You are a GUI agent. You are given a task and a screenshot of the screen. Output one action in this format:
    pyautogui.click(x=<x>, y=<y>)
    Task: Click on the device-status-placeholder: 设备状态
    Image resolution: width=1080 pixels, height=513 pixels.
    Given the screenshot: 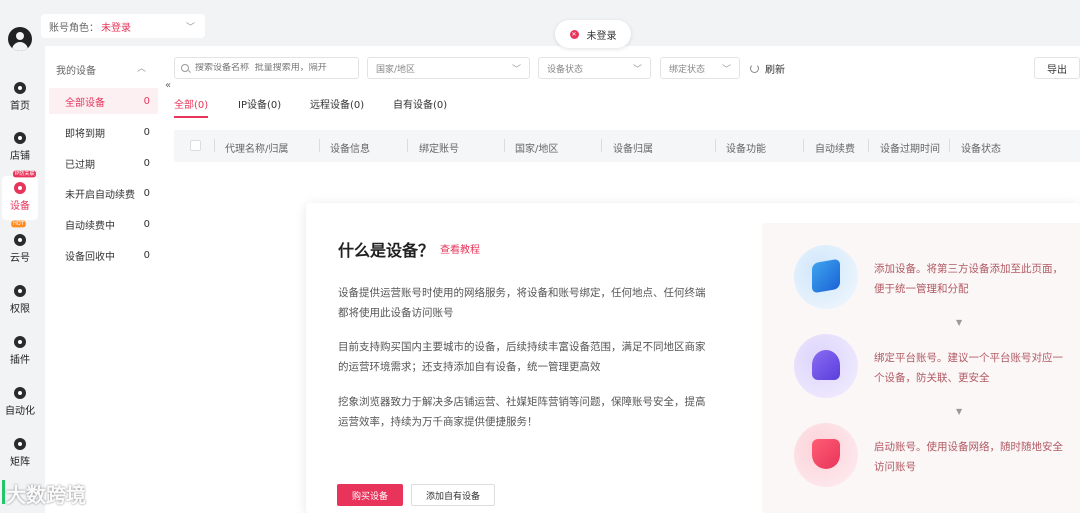 What is the action you would take?
    pyautogui.click(x=565, y=69)
    